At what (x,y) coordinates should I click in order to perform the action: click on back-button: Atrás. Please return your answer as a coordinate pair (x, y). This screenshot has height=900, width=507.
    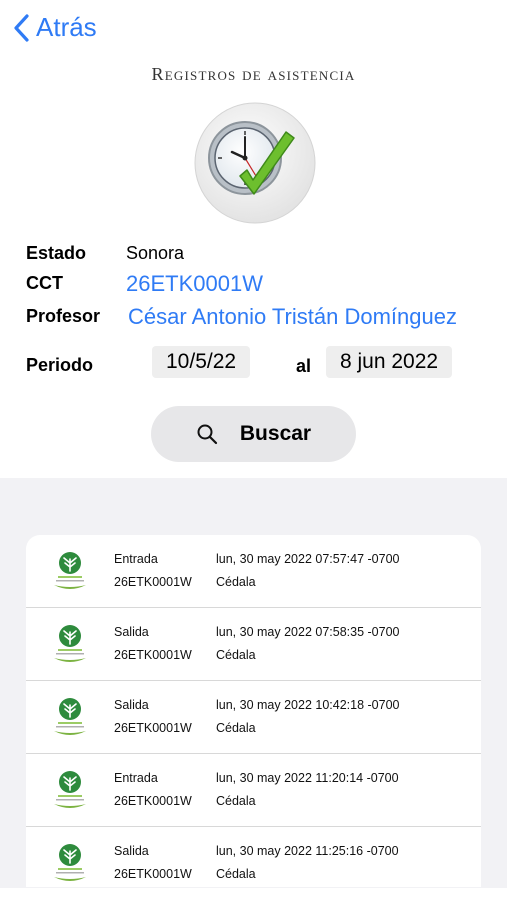
    Looking at the image, I should click on (54, 27).